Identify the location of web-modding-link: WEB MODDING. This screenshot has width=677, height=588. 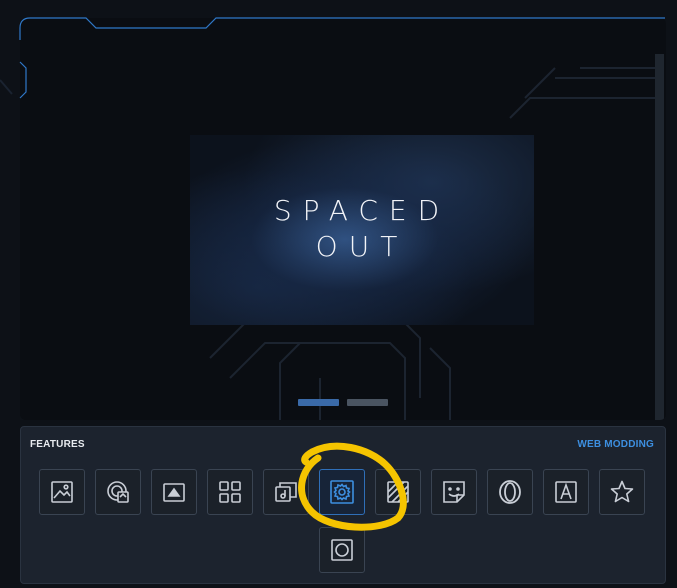
(615, 444).